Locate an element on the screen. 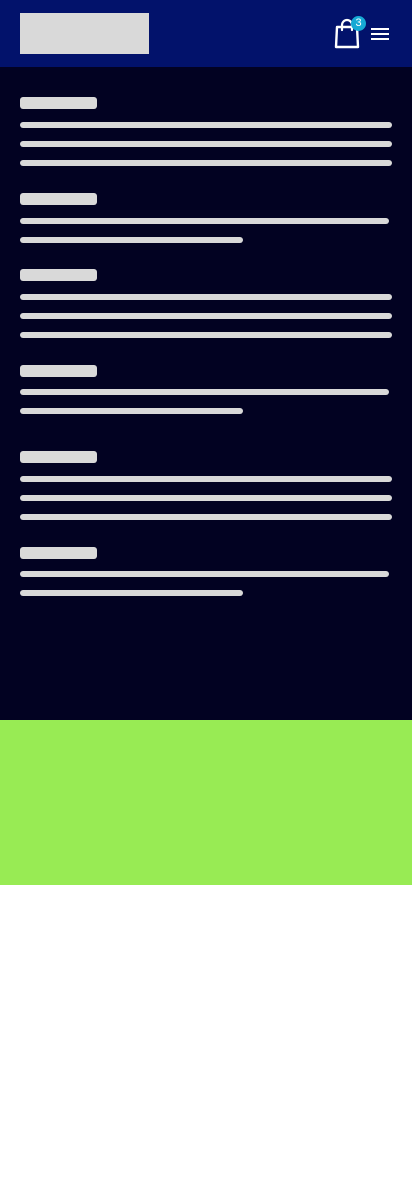  cart-count-badge: 3 is located at coordinates (358, 23).